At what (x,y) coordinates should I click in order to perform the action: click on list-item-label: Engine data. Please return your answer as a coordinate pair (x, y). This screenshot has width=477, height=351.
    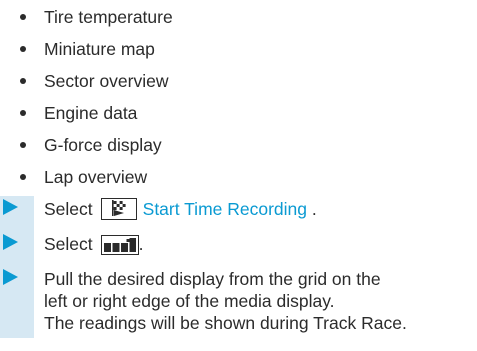
    Looking at the image, I should click on (91, 113).